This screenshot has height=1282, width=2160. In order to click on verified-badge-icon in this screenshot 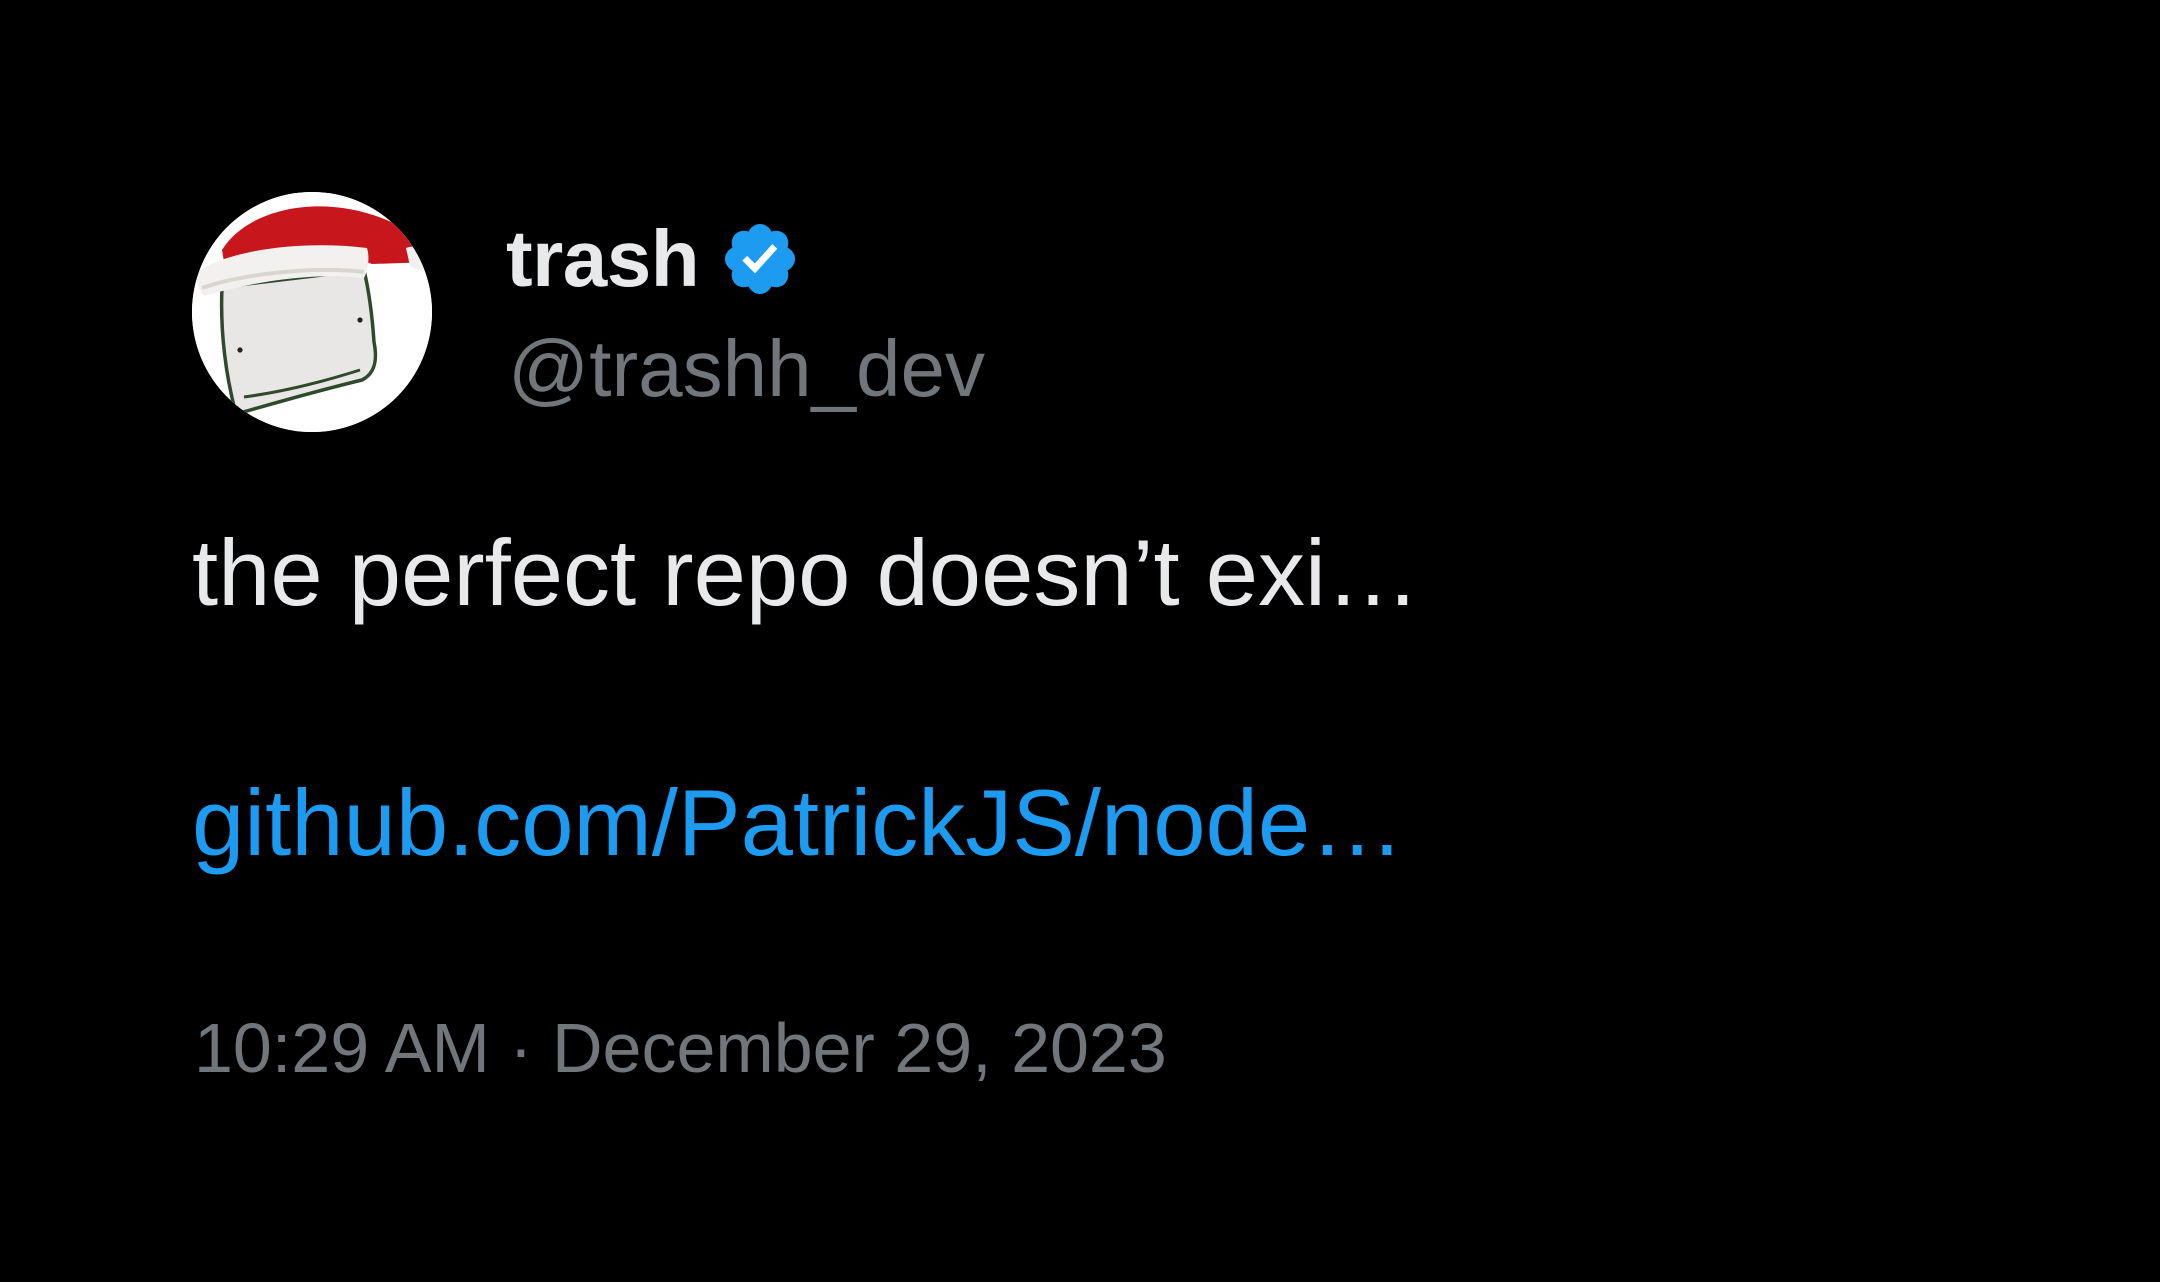, I will do `click(760, 259)`.